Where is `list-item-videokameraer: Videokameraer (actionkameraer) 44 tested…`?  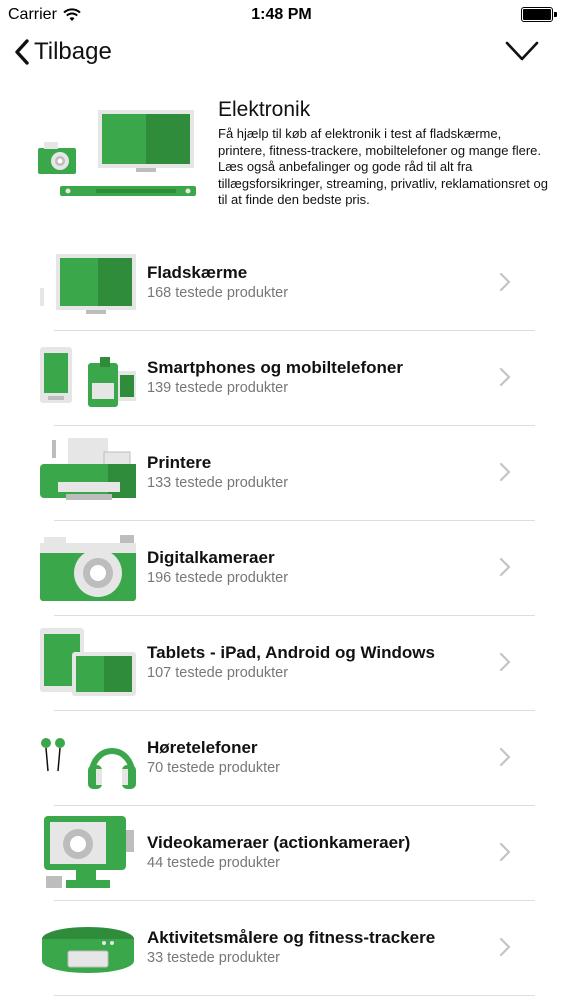
list-item-videokameraer: Videokameraer (actionkameraer) 44 tested… is located at coordinates (281, 853).